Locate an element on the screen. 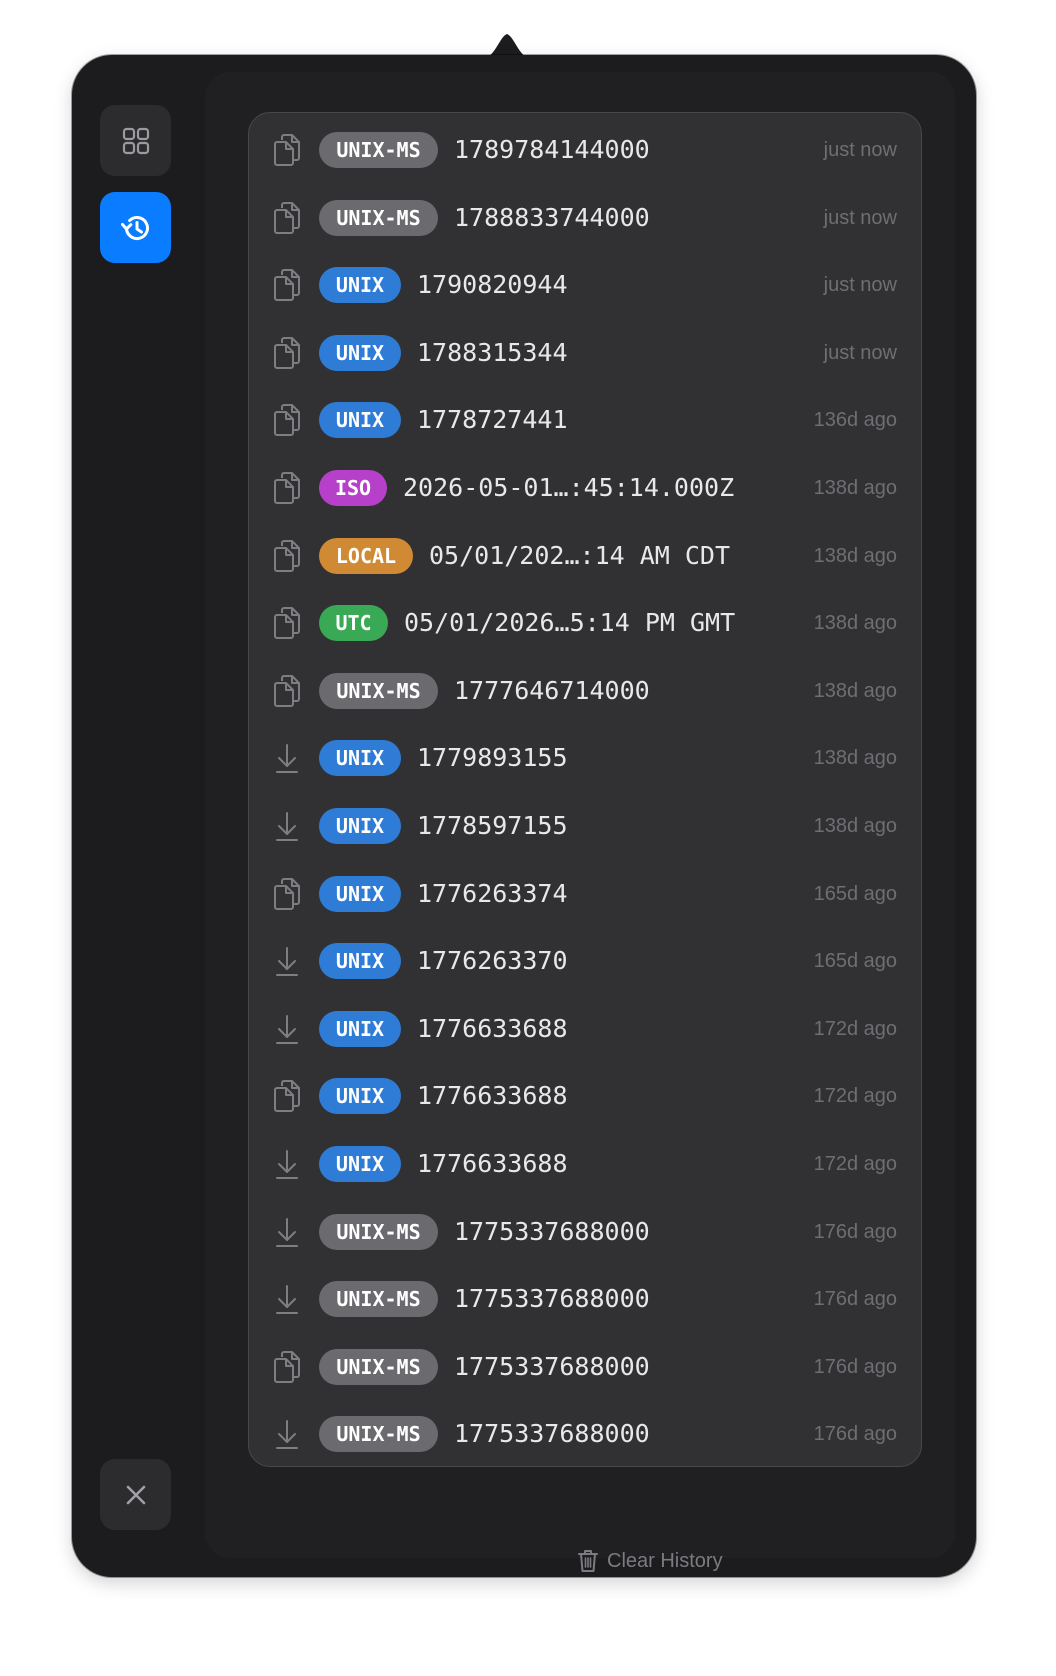 The width and height of the screenshot is (1056, 1676). format-badge: UTC is located at coordinates (353, 623).